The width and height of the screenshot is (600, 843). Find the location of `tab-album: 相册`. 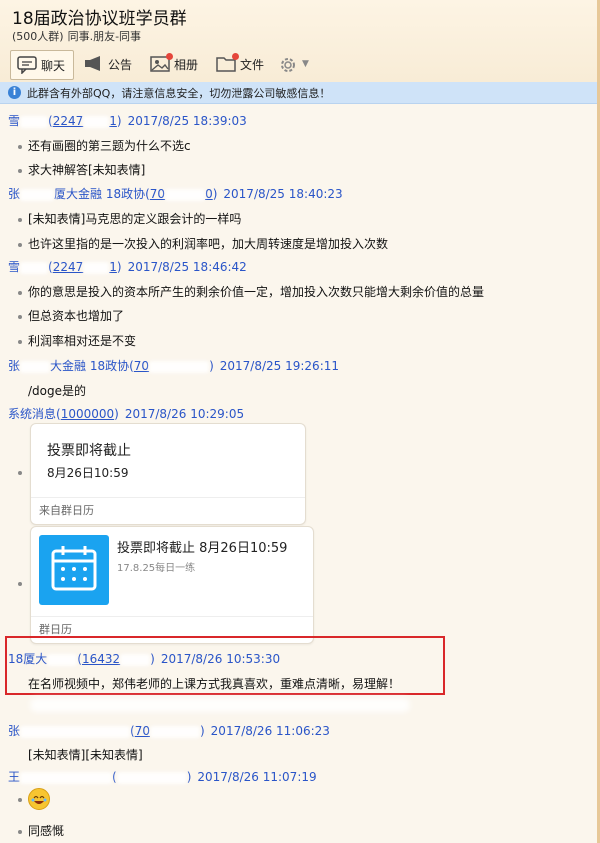

tab-album: 相册 is located at coordinates (180, 64).